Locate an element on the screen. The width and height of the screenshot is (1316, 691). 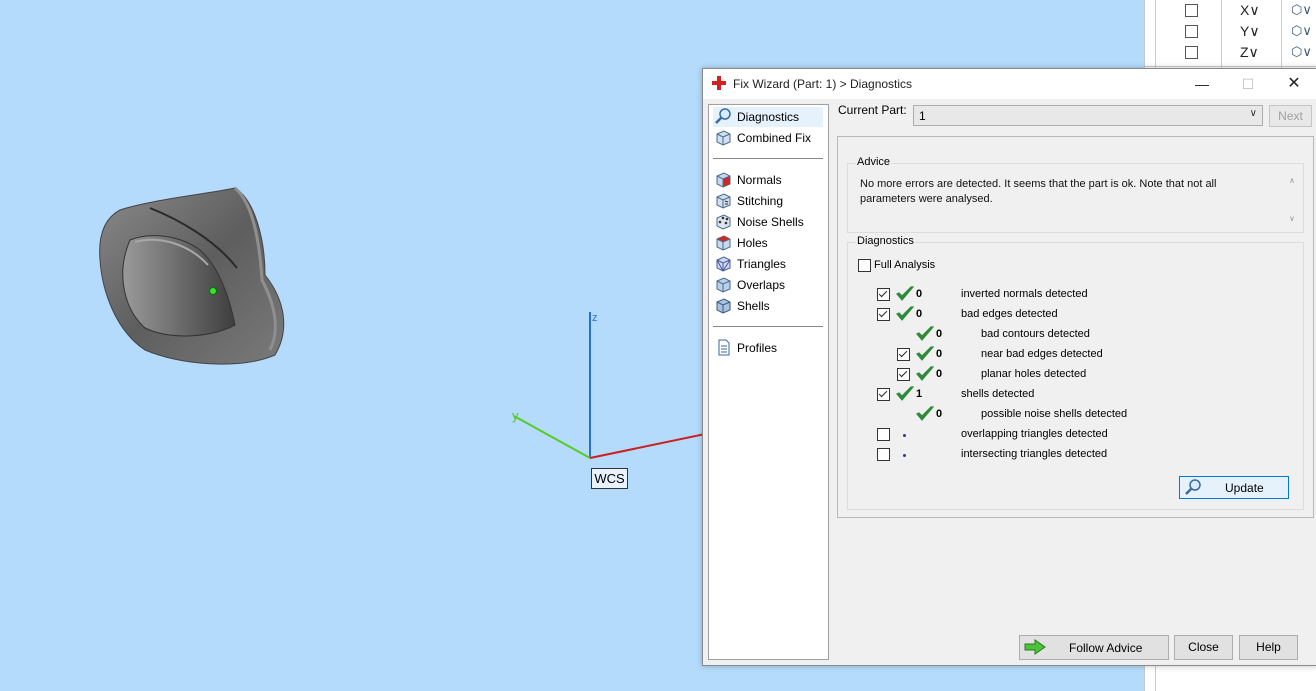
help-button: Help is located at coordinates (1268, 647).